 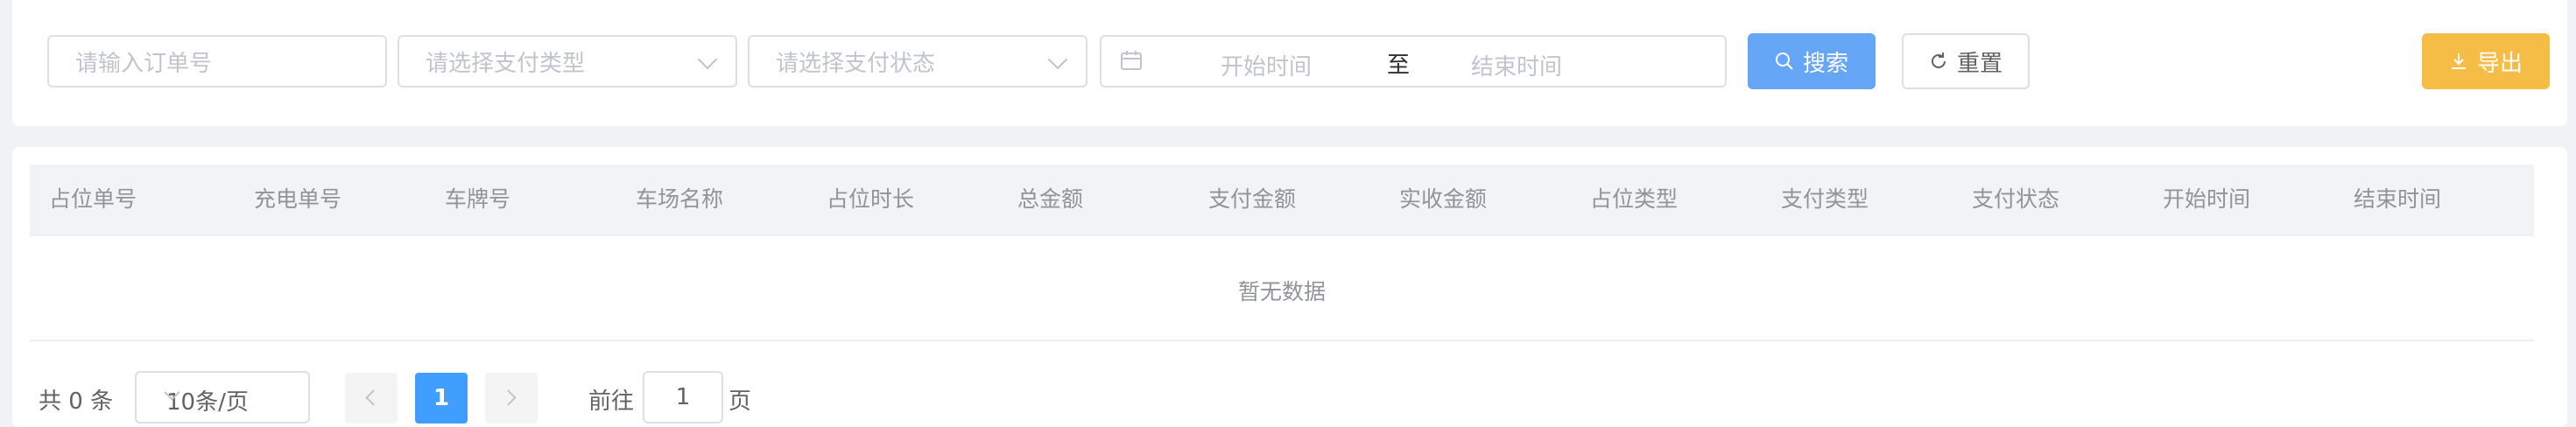 I want to click on reset-button: 重置, so click(x=1966, y=61).